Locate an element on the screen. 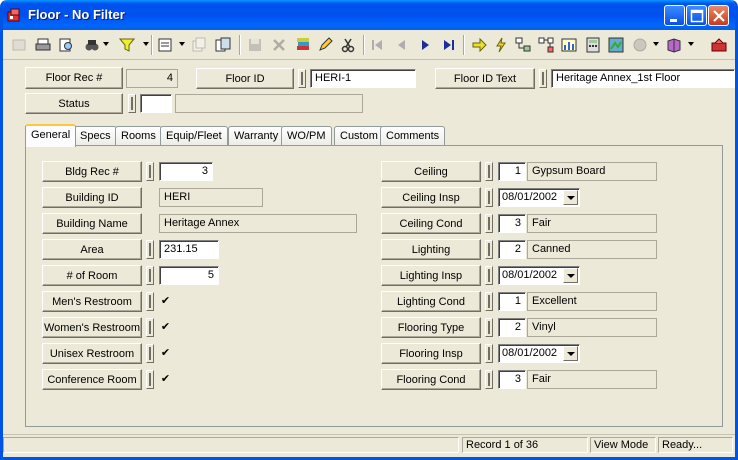 Image resolution: width=738 pixels, height=460 pixels. unisex-restroom-button: Unisex Restroom is located at coordinates (92, 353).